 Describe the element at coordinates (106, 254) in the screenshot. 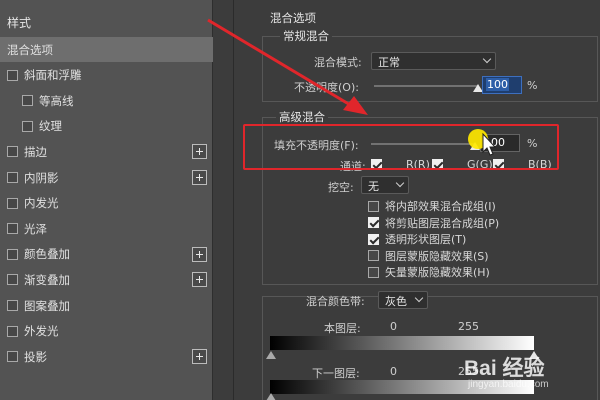

I see `style-item: 颜色叠加` at that location.